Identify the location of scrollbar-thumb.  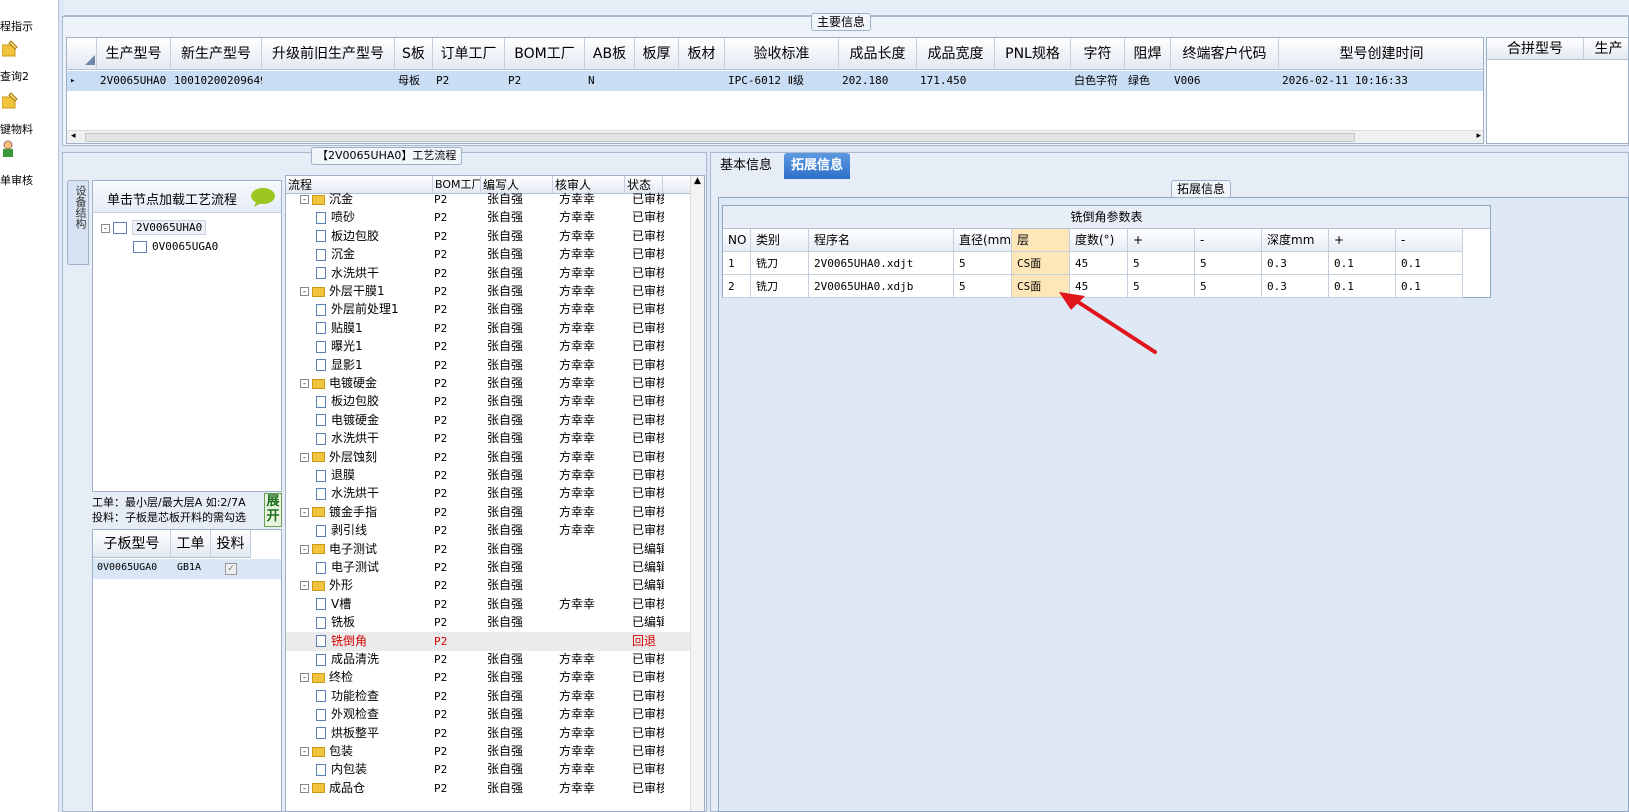
(720, 137).